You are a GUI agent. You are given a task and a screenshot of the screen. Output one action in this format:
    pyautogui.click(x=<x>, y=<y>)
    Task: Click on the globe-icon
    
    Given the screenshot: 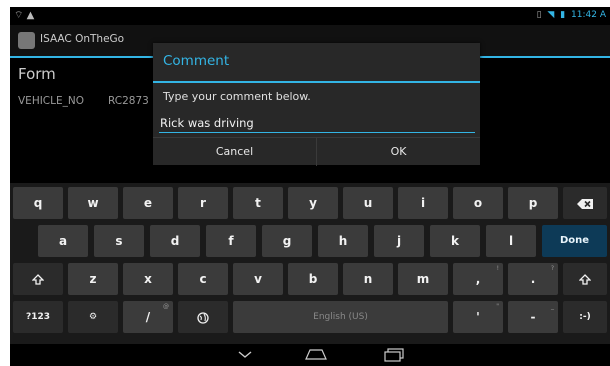 What is the action you would take?
    pyautogui.click(x=203, y=317)
    